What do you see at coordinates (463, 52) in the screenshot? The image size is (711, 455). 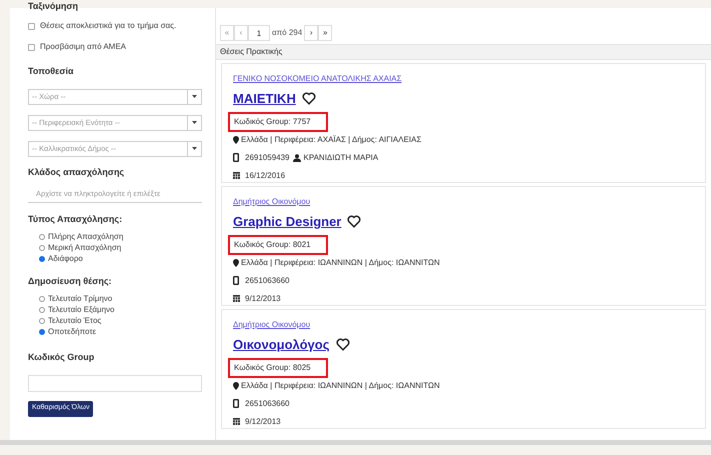 I see `list-heading: Θέσεις Πρακτικής` at bounding box center [463, 52].